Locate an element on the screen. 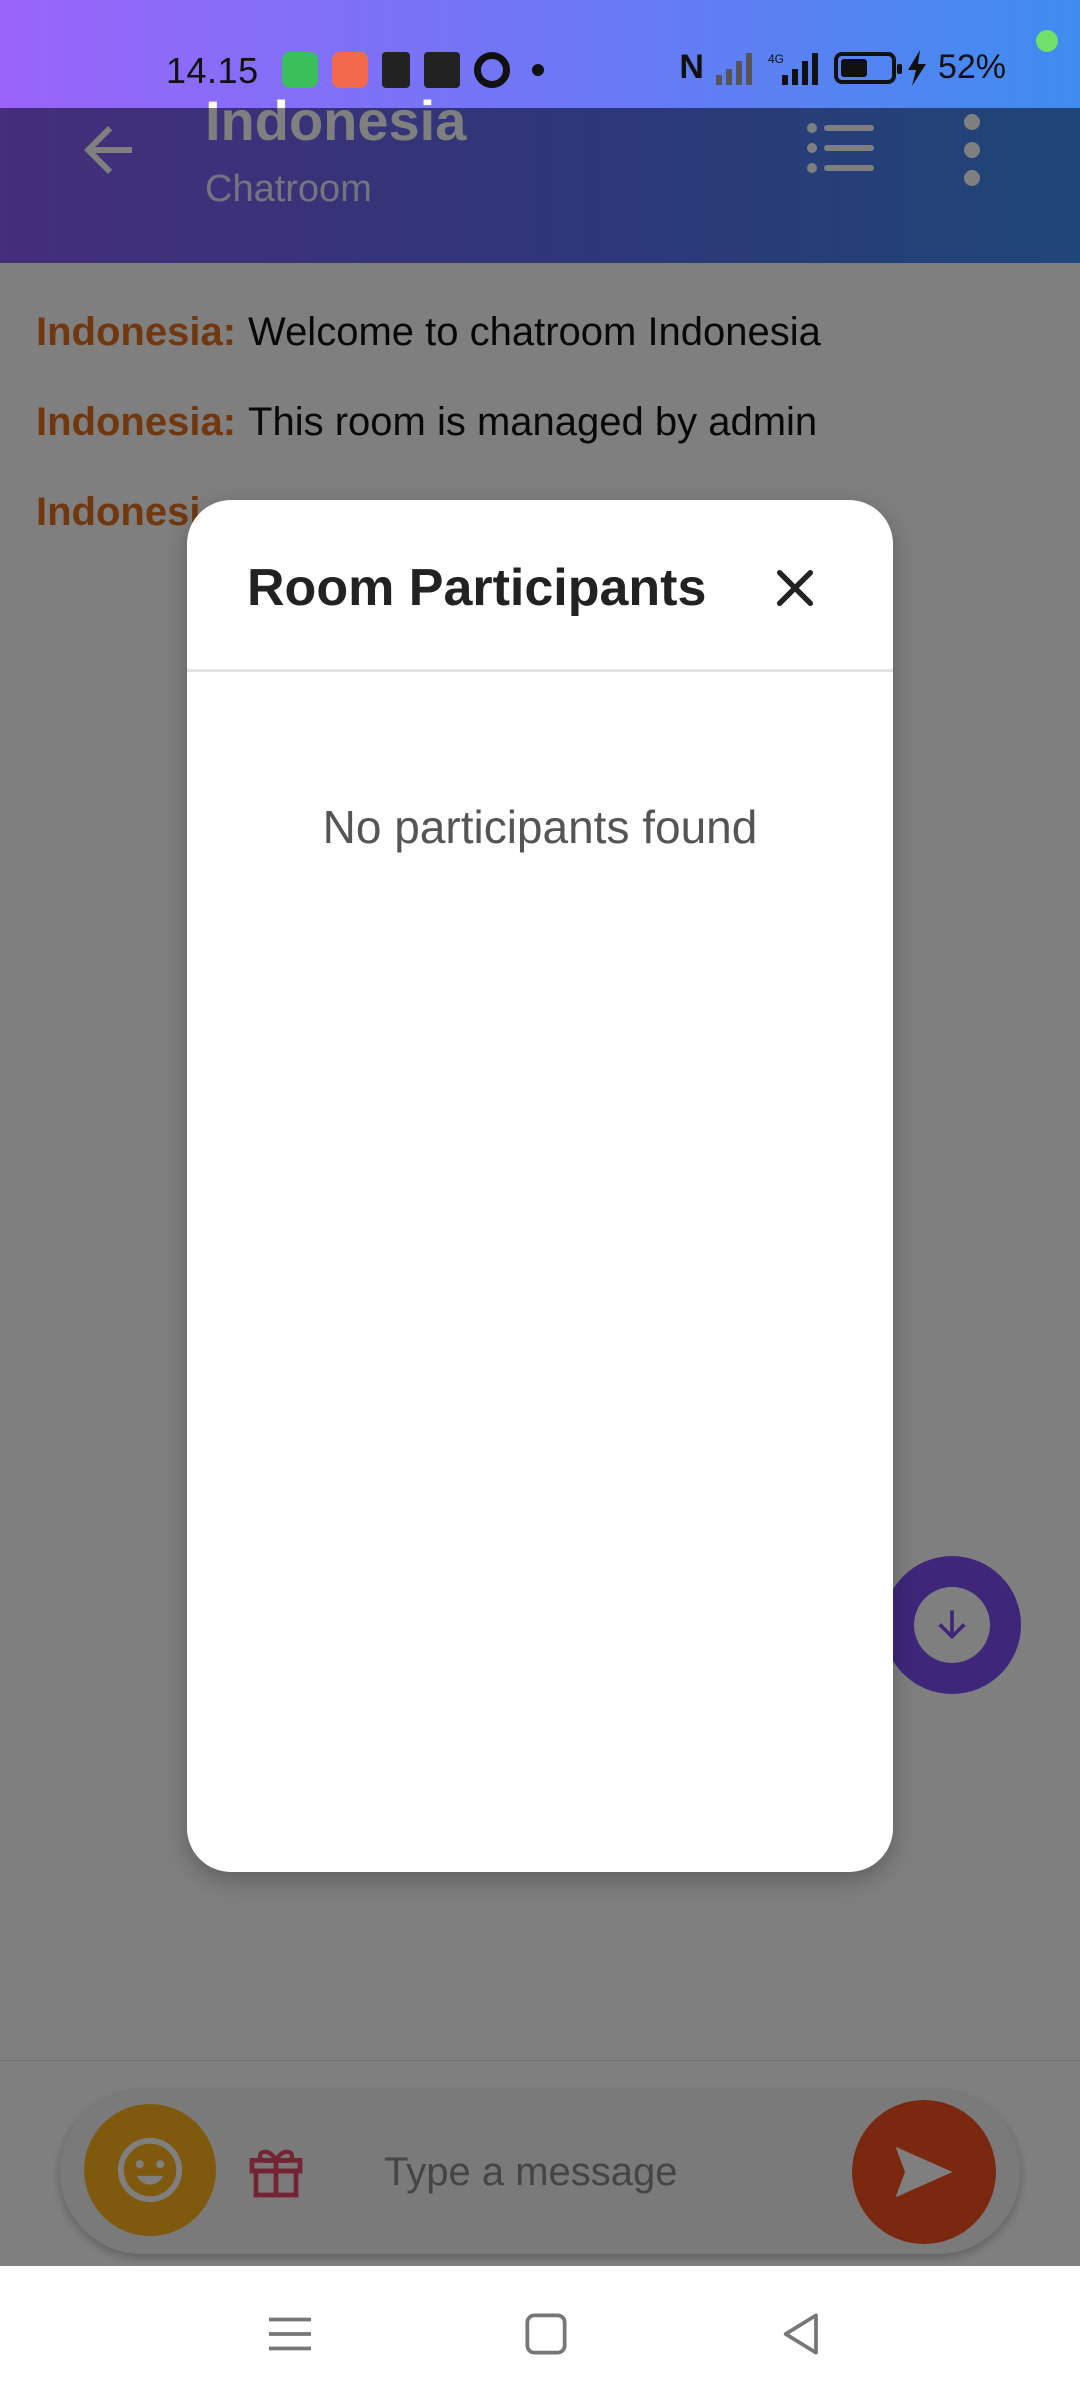 The width and height of the screenshot is (1080, 2400). status-right-cluster: N 4G 52% is located at coordinates (842, 67).